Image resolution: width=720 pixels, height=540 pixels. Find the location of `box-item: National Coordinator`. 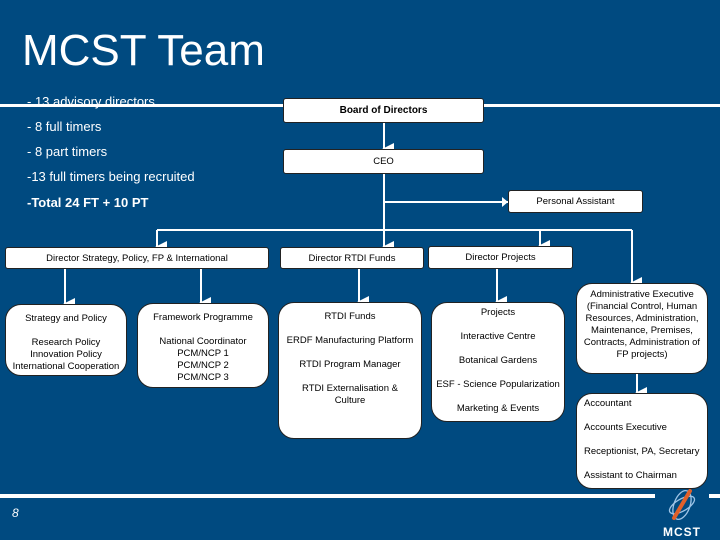

box-item: National Coordinator is located at coordinates (203, 341).